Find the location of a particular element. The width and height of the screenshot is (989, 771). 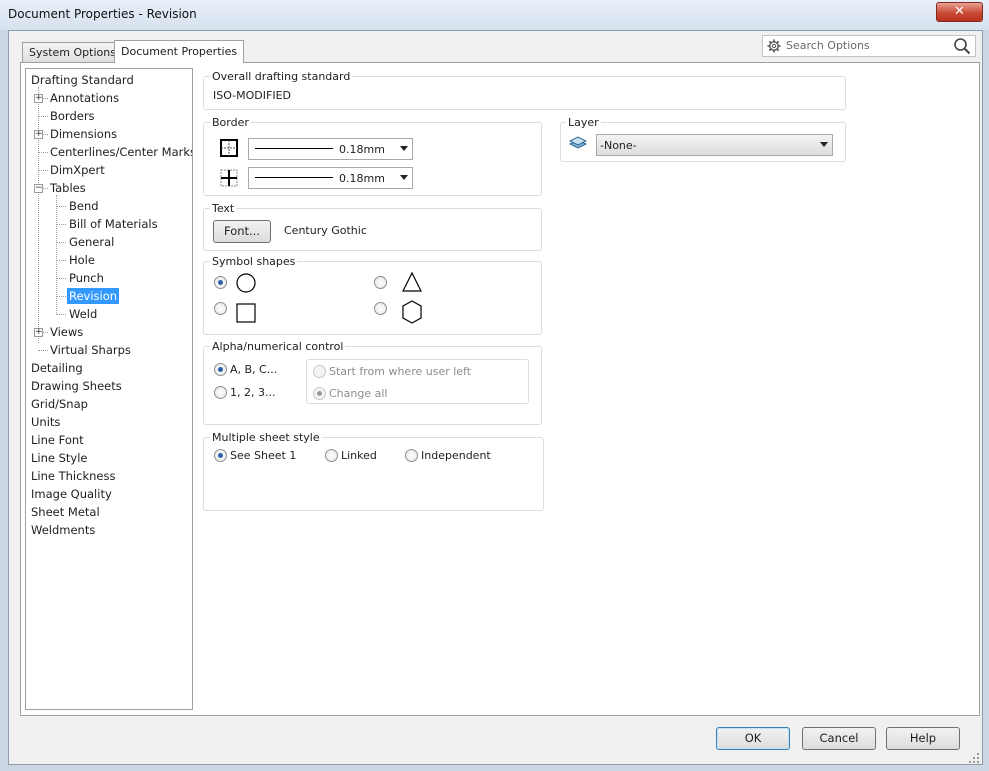

tree-item-units: Units is located at coordinates (45, 422).